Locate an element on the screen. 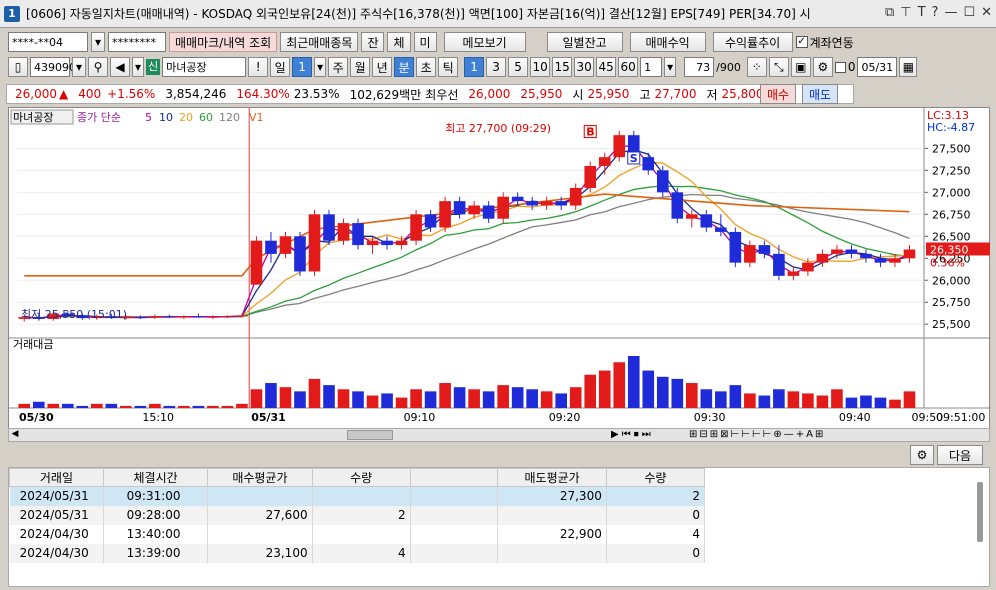  table-row: 2024/05/31 09:31:00 27,300 2 is located at coordinates (357, 496).